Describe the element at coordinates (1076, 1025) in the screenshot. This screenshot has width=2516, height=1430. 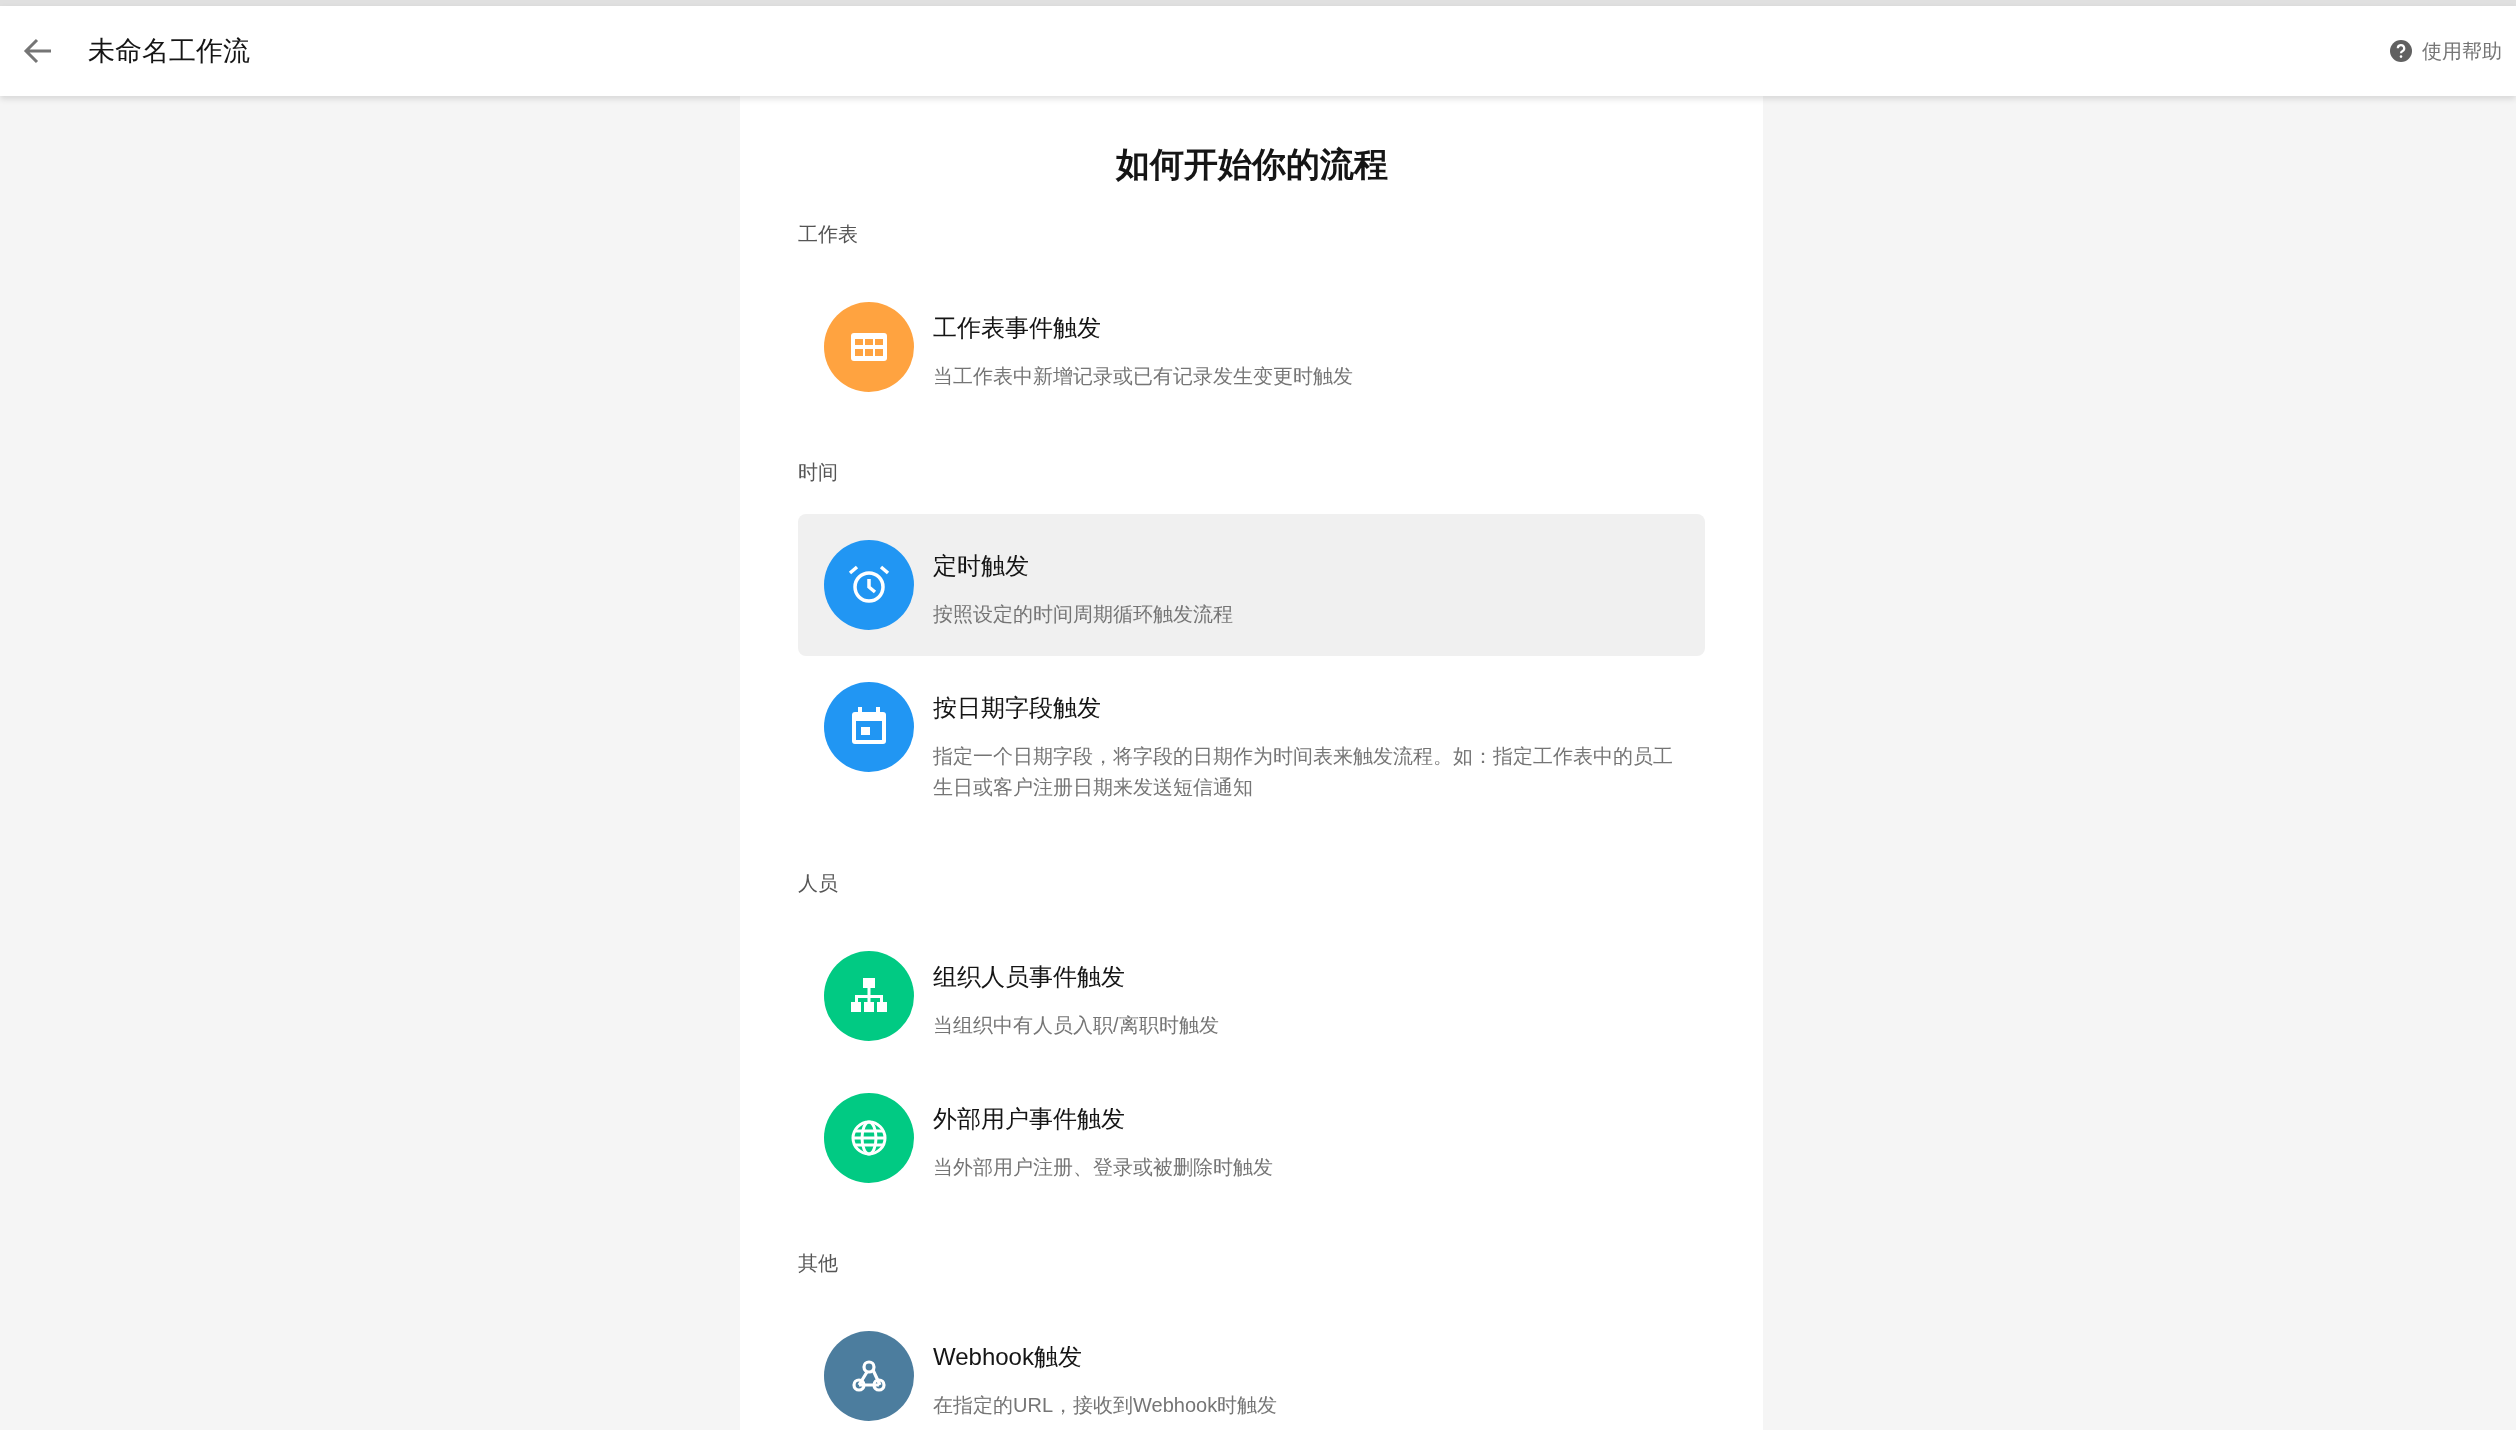
I see `trigger-description: 当组织中有人员入职/离职时触发` at that location.